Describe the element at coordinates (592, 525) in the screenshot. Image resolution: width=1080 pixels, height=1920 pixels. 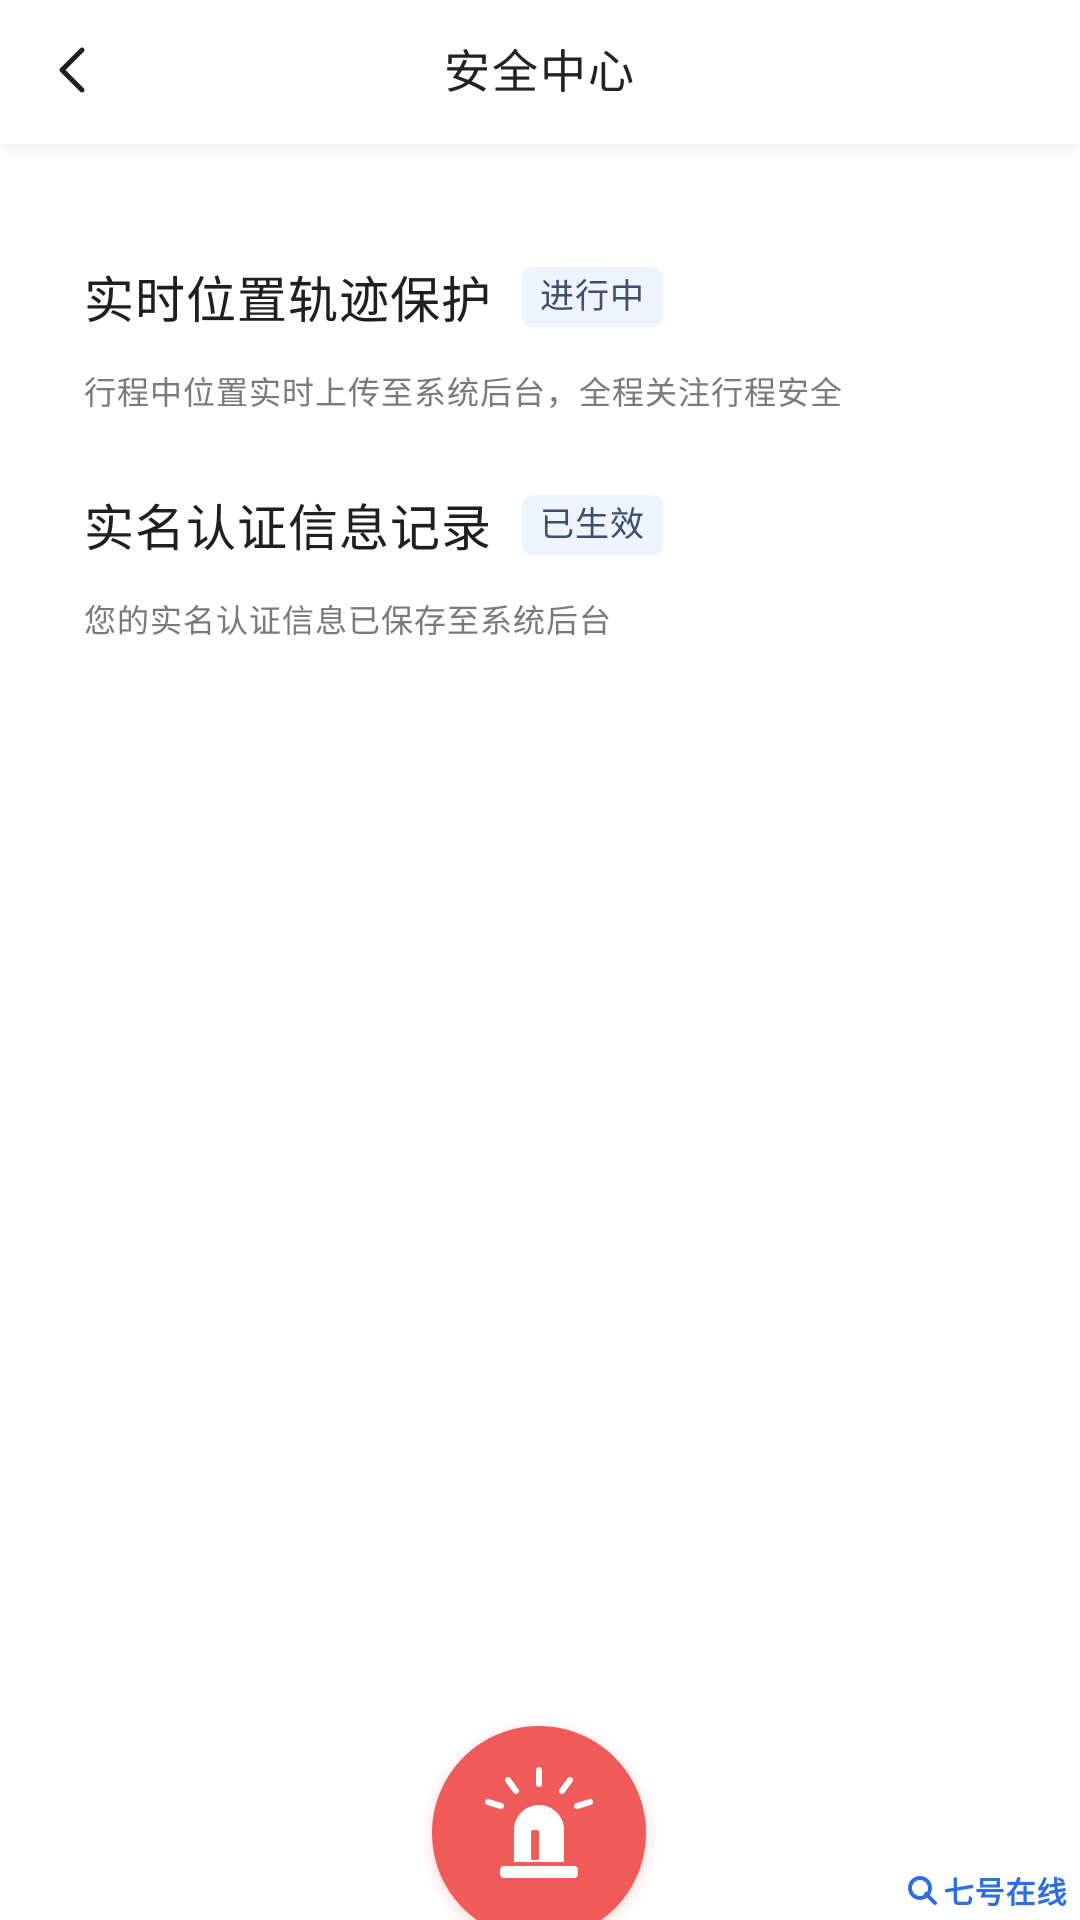
I see `status-badge: 已生效` at that location.